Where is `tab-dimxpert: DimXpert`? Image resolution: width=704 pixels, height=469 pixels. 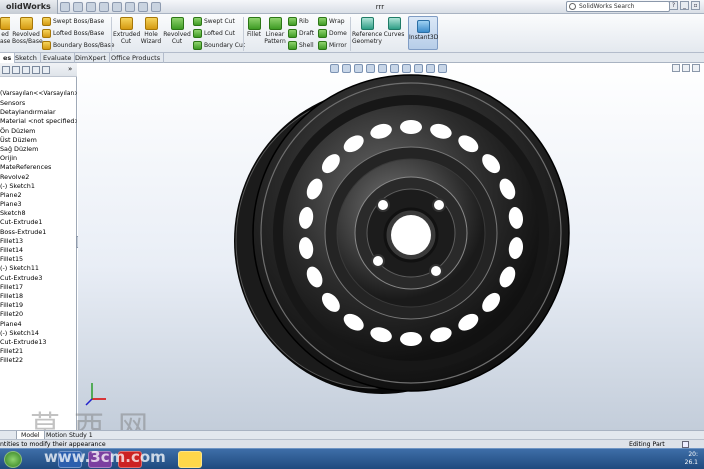
tab-dimxpert: DimXpert is located at coordinates (91, 58).